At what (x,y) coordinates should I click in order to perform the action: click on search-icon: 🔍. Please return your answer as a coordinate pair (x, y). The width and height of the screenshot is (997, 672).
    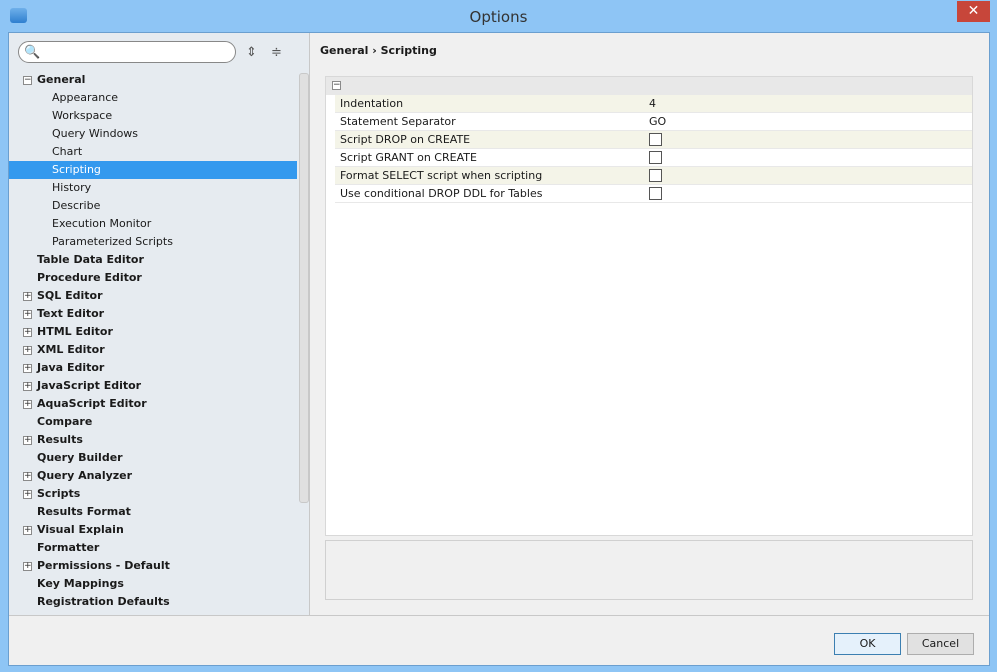
    Looking at the image, I should click on (32, 52).